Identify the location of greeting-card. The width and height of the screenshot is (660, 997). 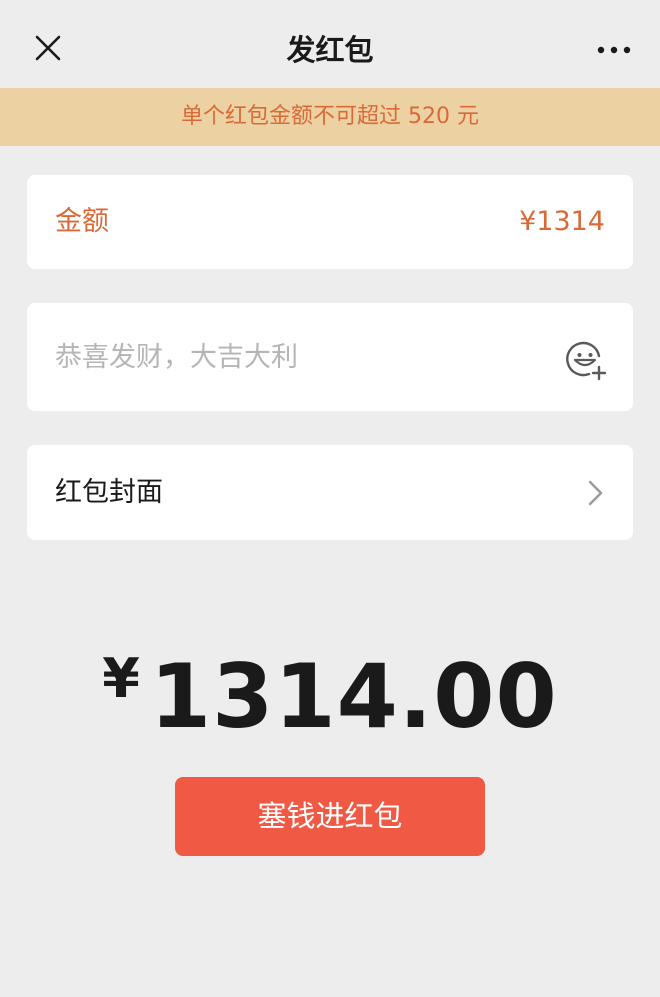
(330, 357).